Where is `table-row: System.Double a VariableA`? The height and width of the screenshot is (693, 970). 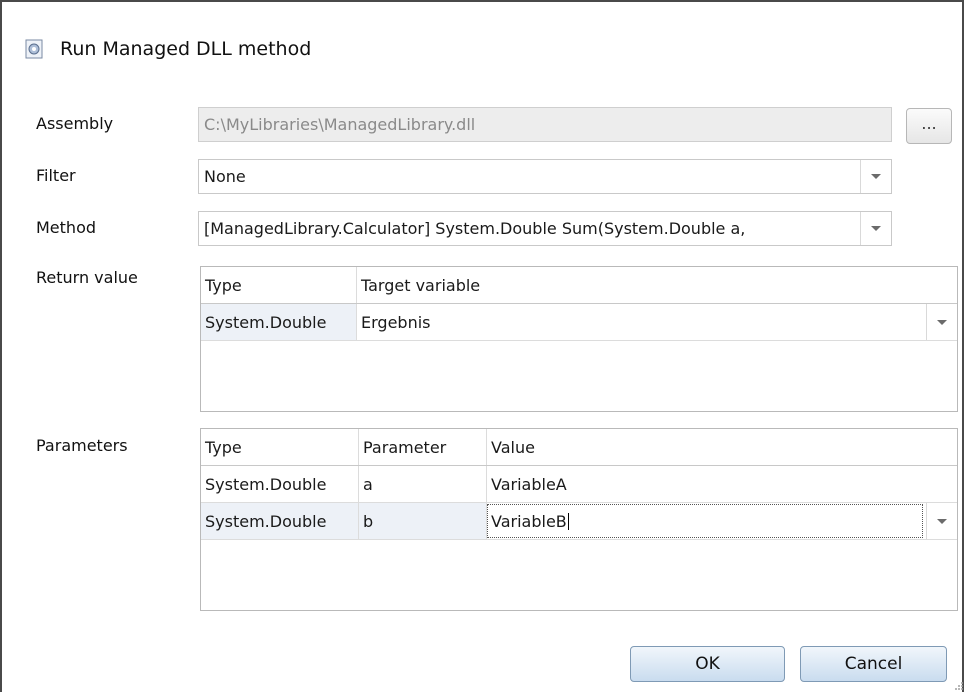
table-row: System.Double a VariableA is located at coordinates (579, 484).